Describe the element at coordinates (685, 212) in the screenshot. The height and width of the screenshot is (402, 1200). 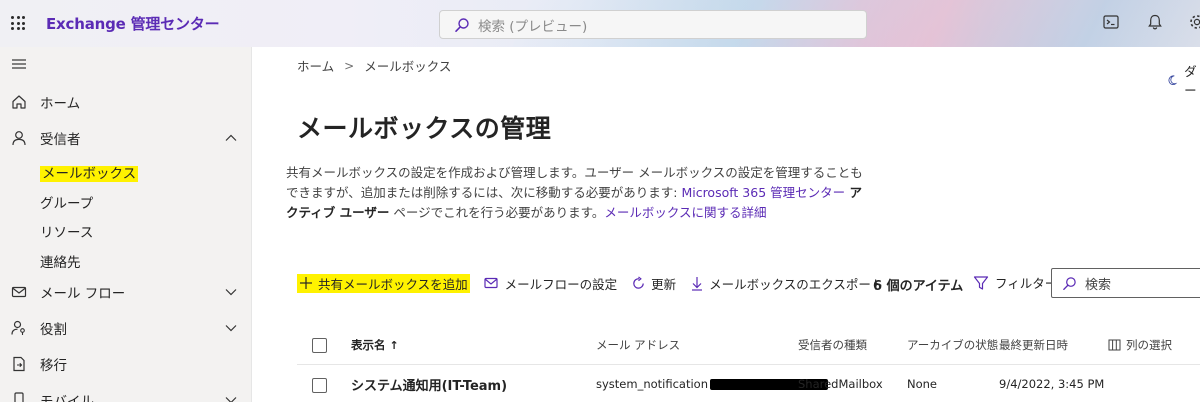
I see `mailbox-details-link: メールボックスに関する詳細` at that location.